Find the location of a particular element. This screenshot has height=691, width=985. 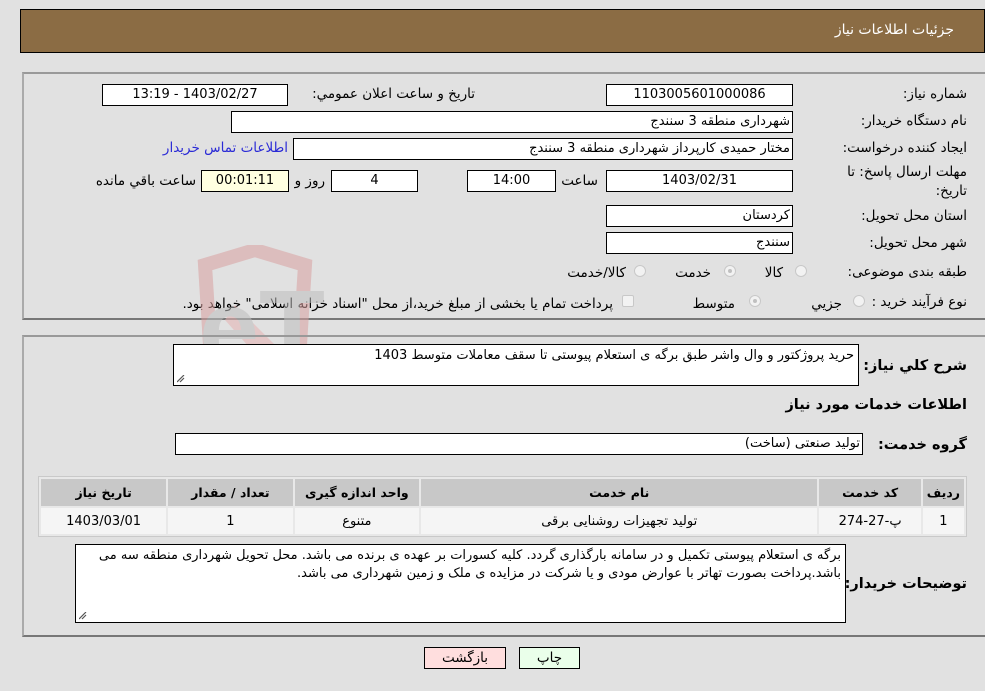

cell-need-date: 1403/03/01 is located at coordinates (104, 521).